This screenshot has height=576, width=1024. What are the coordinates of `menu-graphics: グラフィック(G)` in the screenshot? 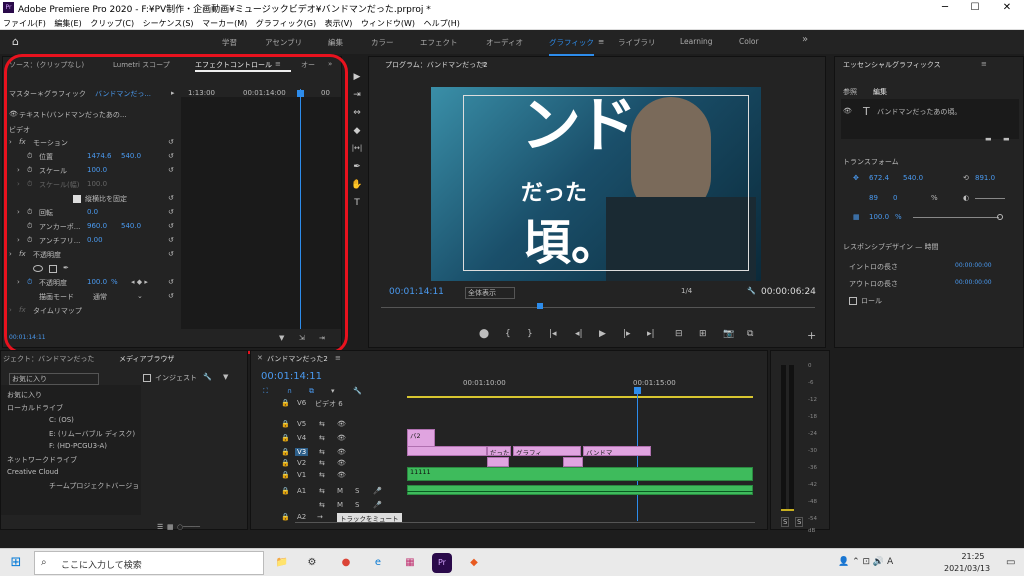 It's located at (286, 23).